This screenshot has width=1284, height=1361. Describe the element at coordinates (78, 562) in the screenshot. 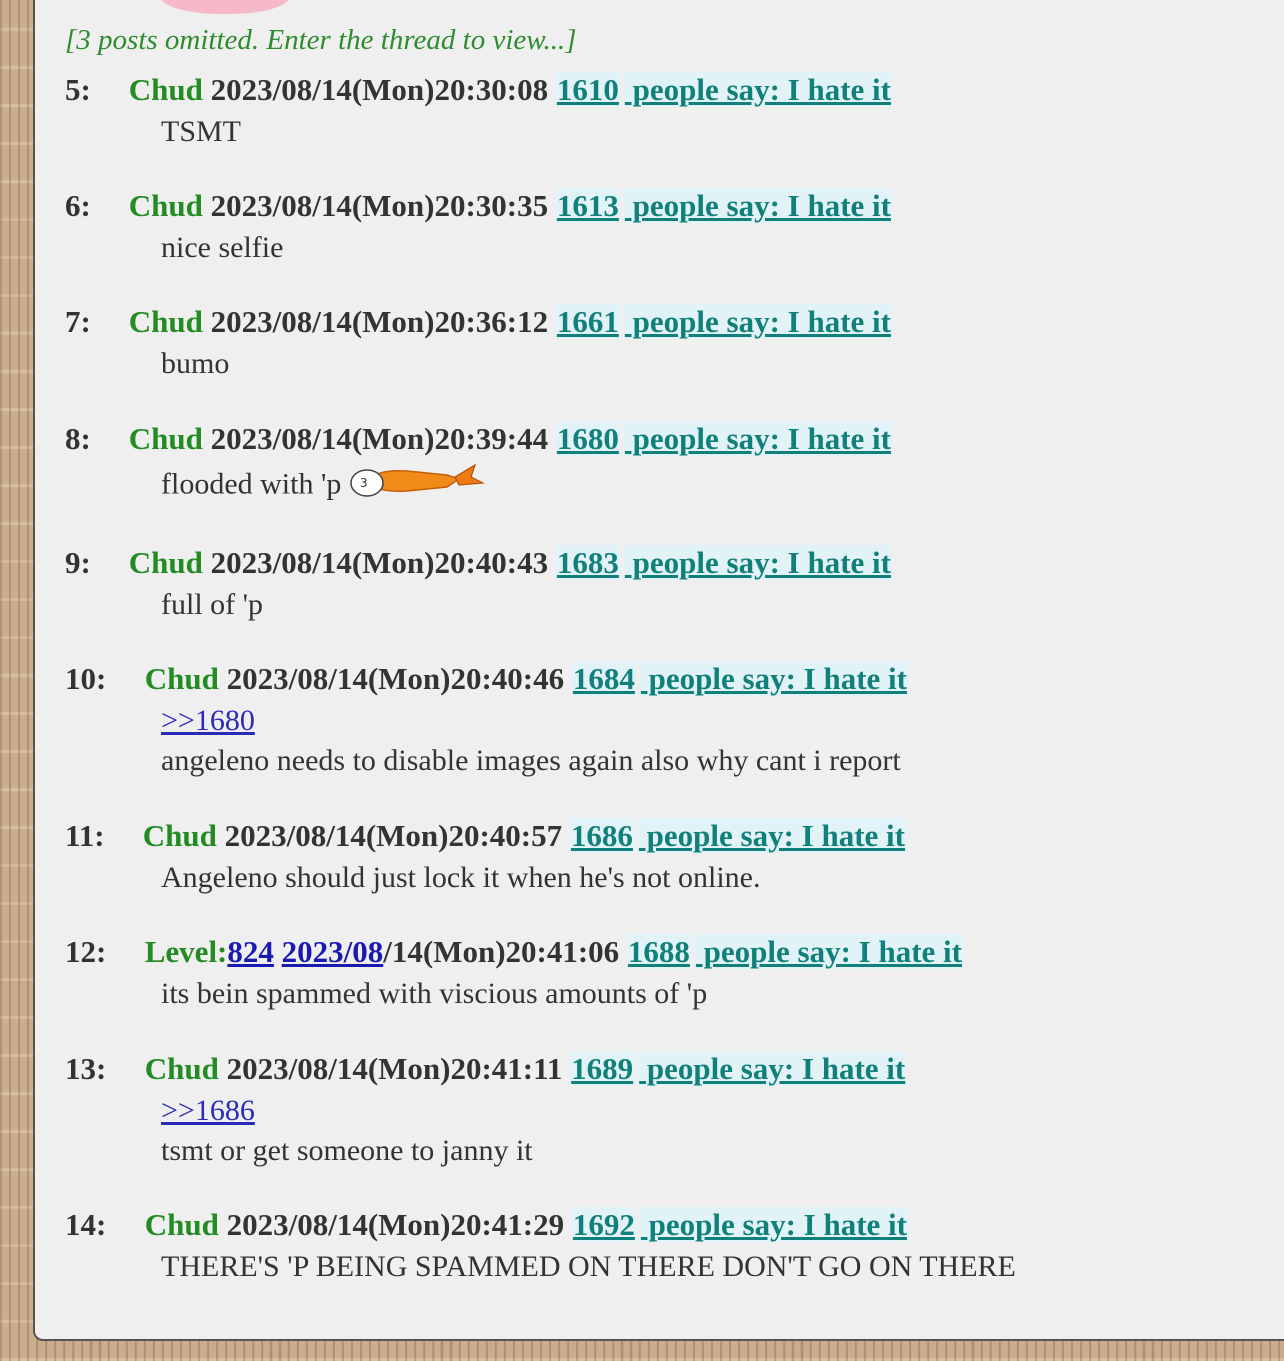

I see `post-number: 9:` at that location.